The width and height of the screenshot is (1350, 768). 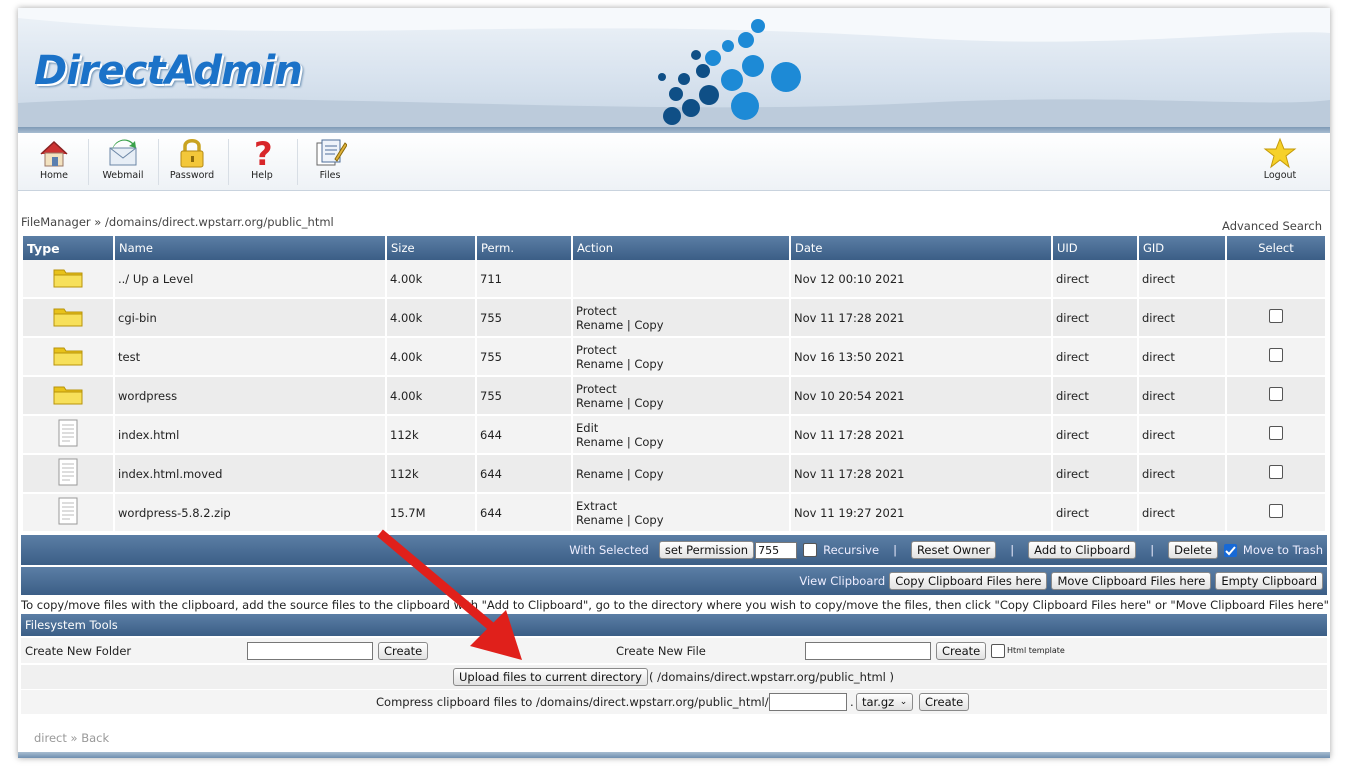 What do you see at coordinates (1182, 248) in the screenshot?
I see `column-header-gid: GID` at bounding box center [1182, 248].